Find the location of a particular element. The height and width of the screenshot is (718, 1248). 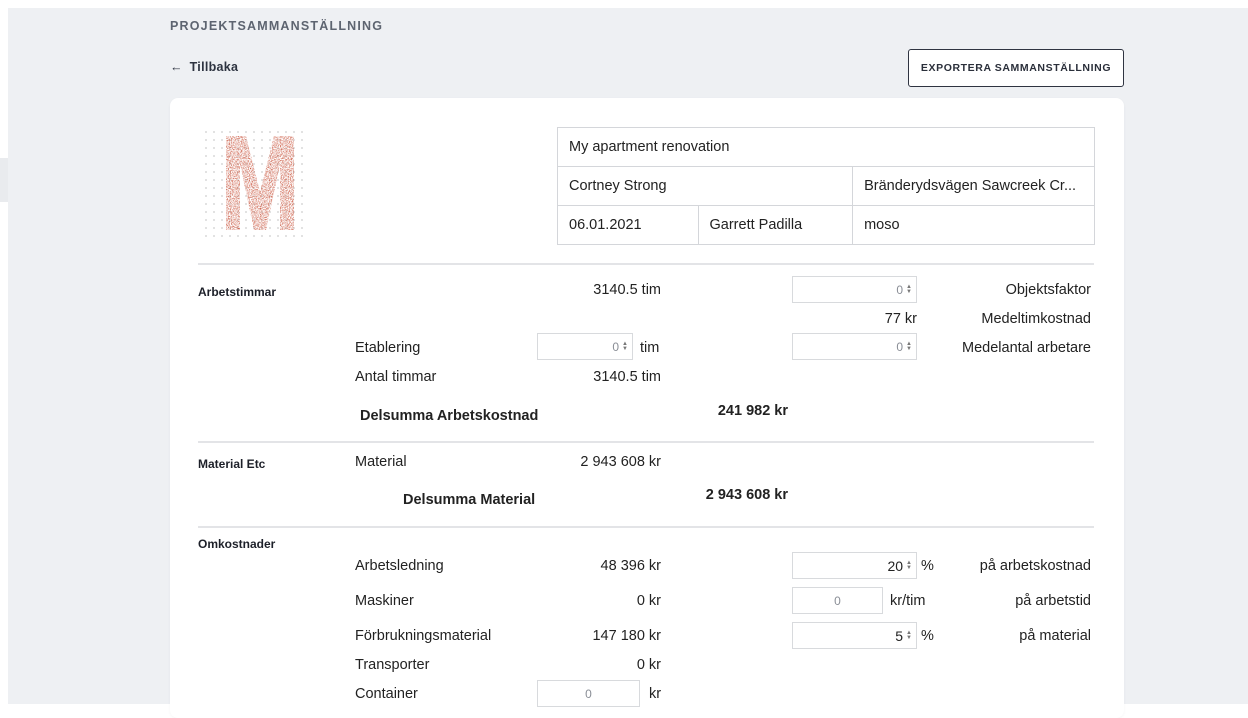

arrow-left-icon: ← is located at coordinates (176, 67).